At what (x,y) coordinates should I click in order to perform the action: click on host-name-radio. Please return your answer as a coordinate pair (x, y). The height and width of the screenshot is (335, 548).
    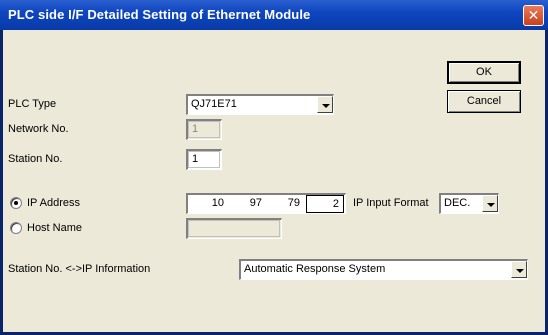
    Looking at the image, I should click on (16, 228).